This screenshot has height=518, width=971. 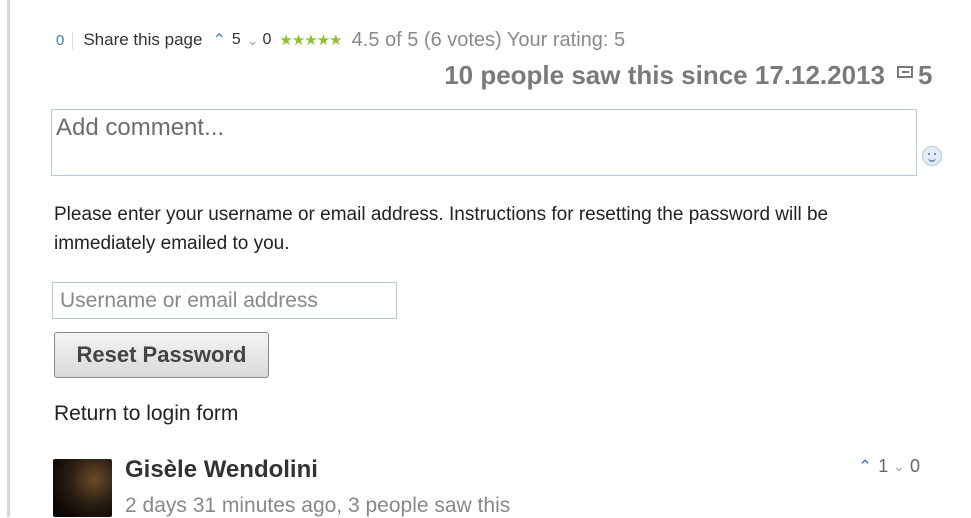 I want to click on view-count: 10 people saw this since 17.12.2013, so click(x=664, y=75).